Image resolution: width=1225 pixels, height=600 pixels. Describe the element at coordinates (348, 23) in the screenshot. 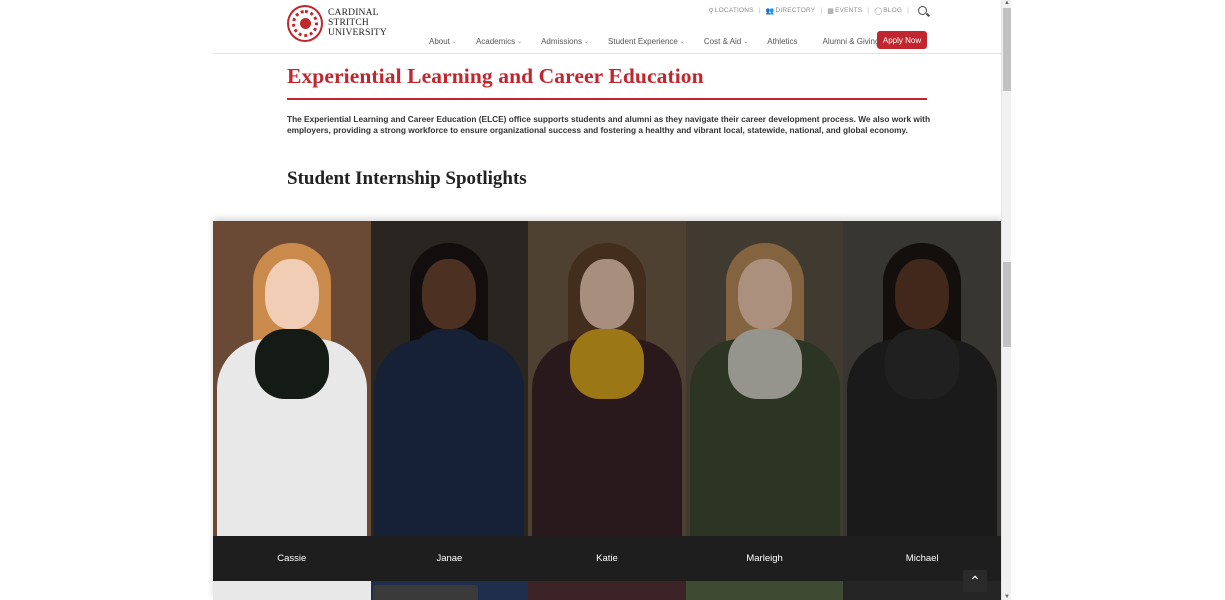

I see `logo-line-2: STRITCH` at that location.